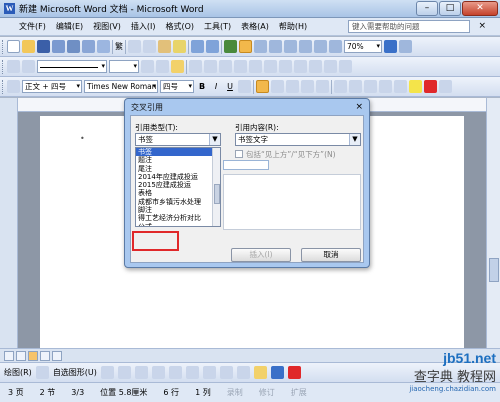 This screenshot has height=402, width=500. Describe the element at coordinates (134, 46) in the screenshot. I see `cut-icon` at that location.